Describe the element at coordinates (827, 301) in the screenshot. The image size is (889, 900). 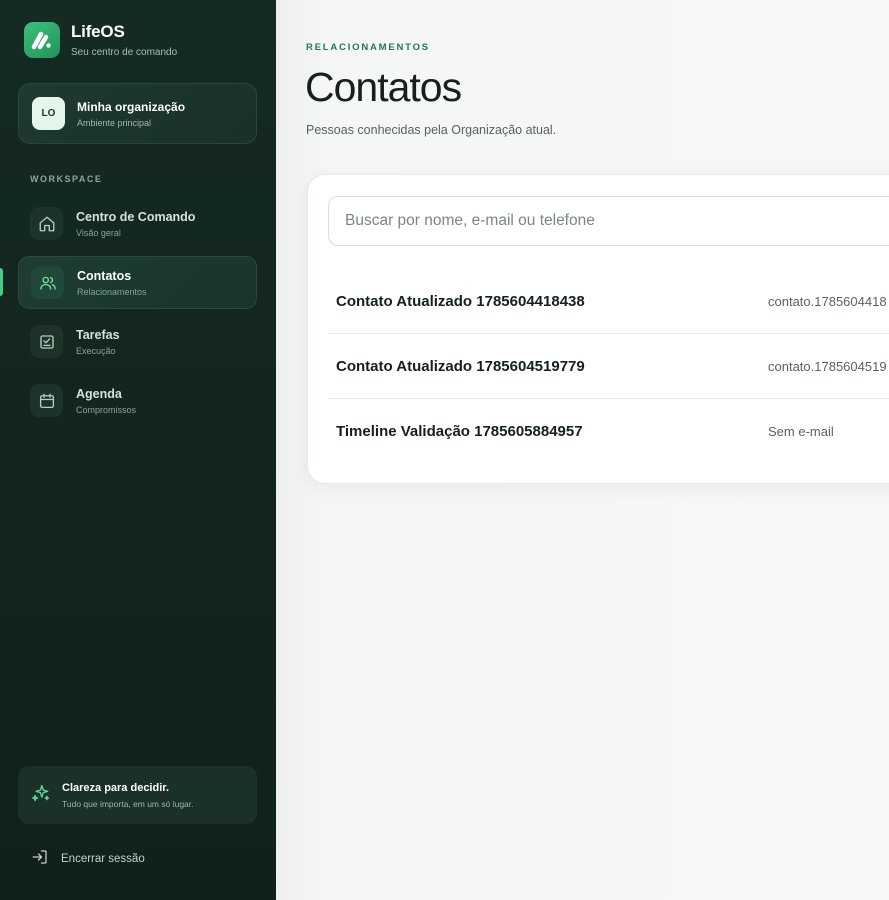
I see `contact-email: contato.1785604418` at that location.